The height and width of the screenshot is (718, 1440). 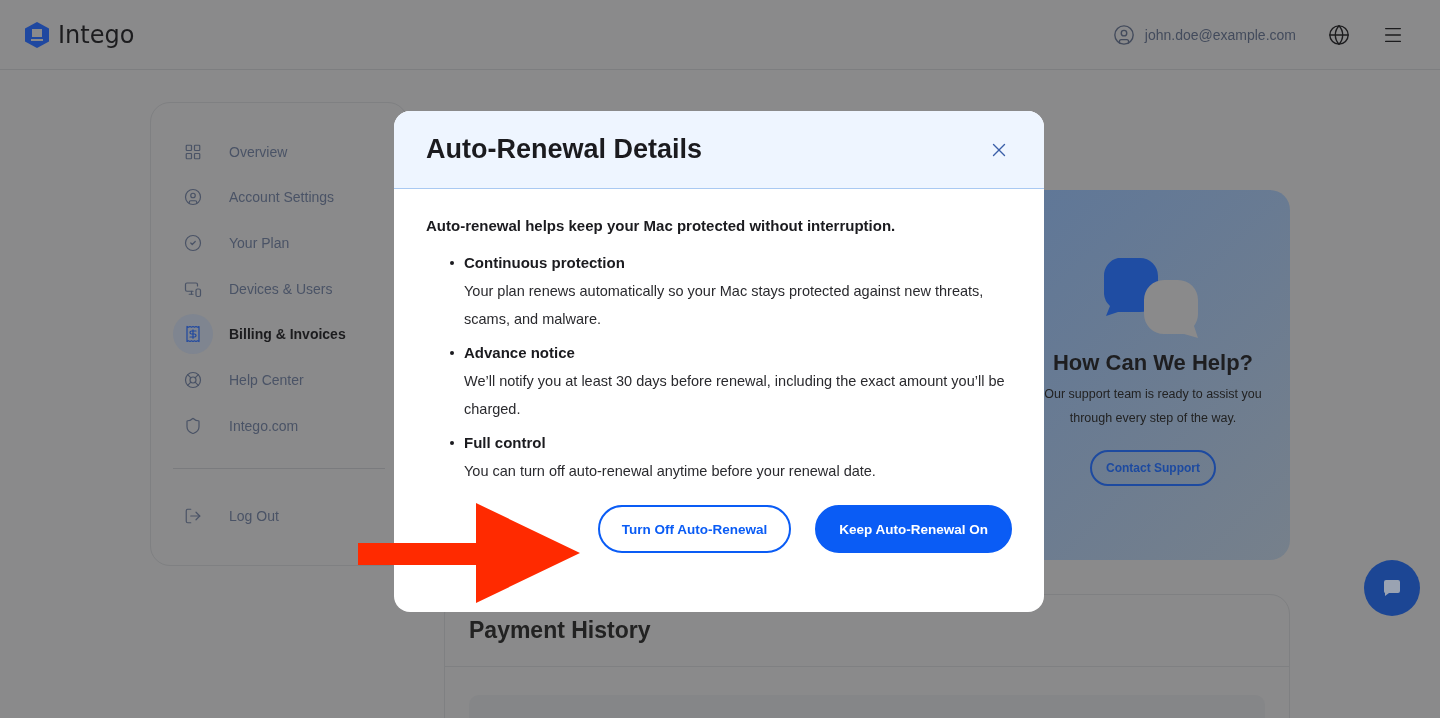 I want to click on sidebar-item: Help Center, so click(x=279, y=380).